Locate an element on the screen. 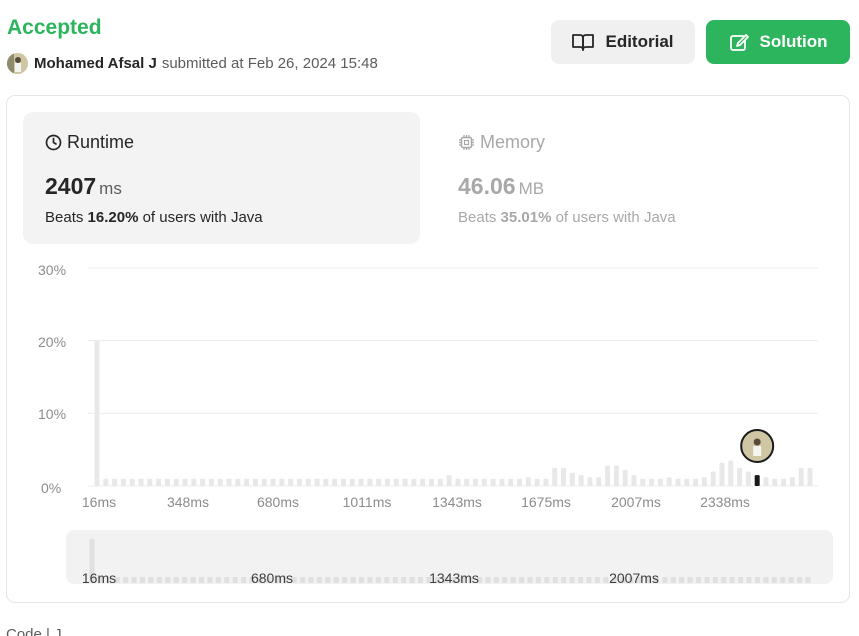 The width and height of the screenshot is (859, 636). solution-label: Solution is located at coordinates (793, 41).